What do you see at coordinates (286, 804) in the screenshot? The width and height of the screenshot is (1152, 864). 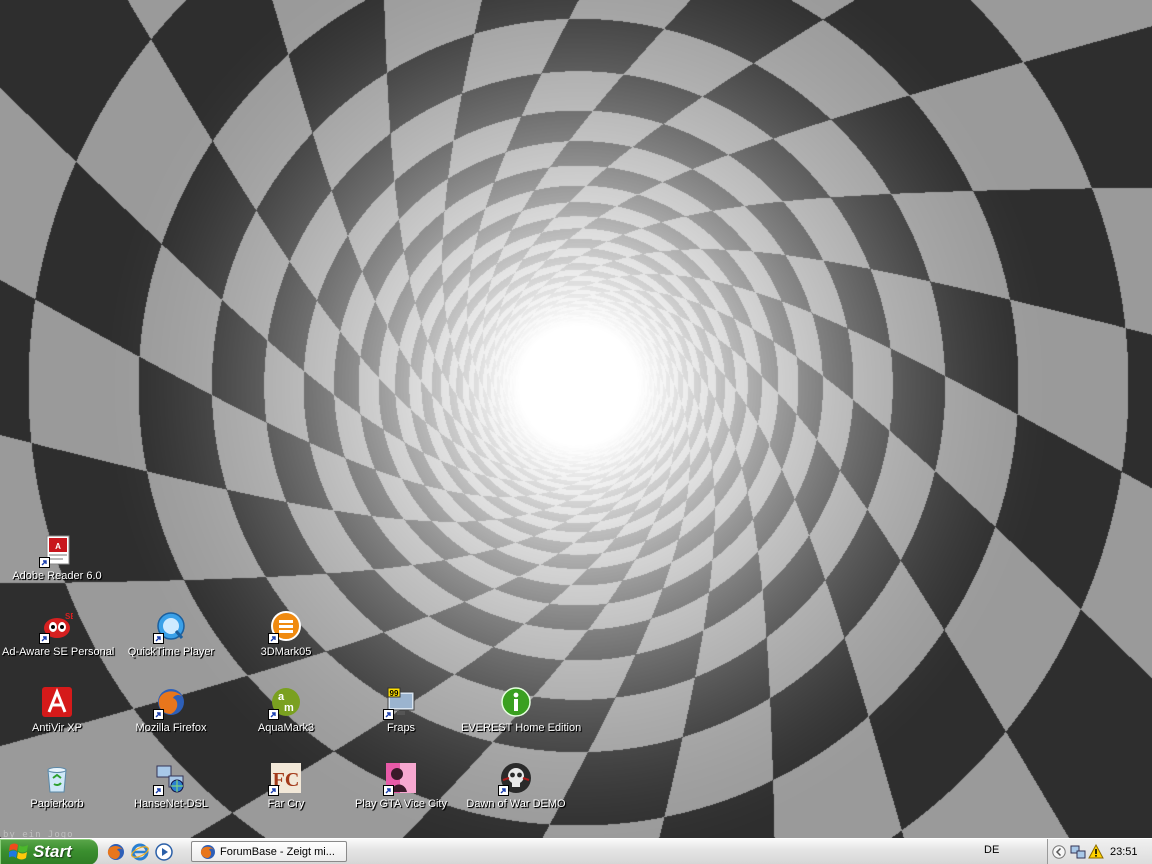 I see `icon-label: Far Cry` at bounding box center [286, 804].